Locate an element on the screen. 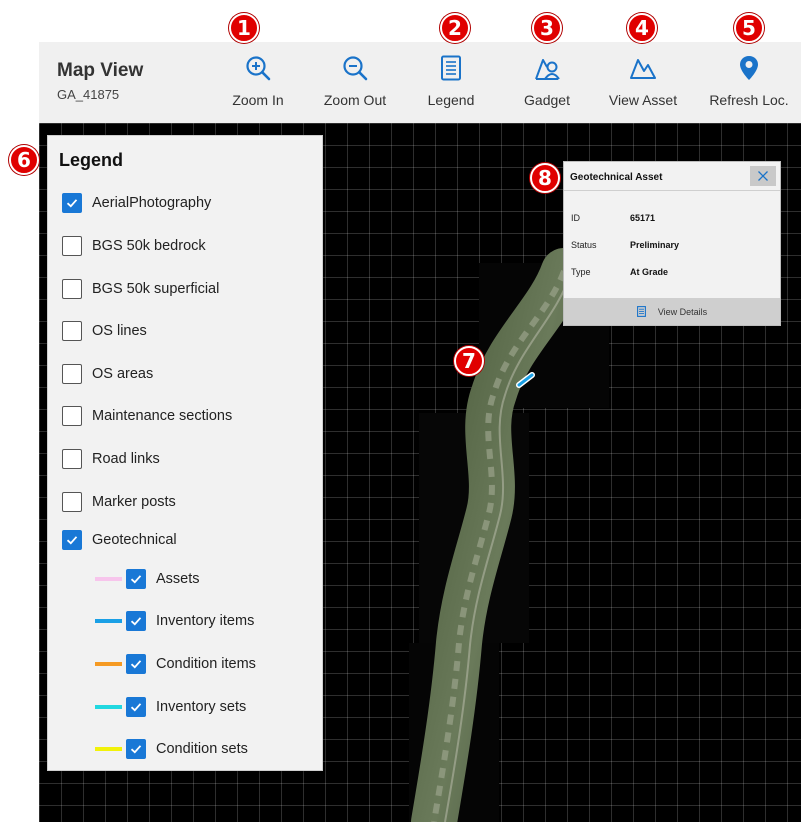  layer-label: AerialPhotography is located at coordinates (152, 203).